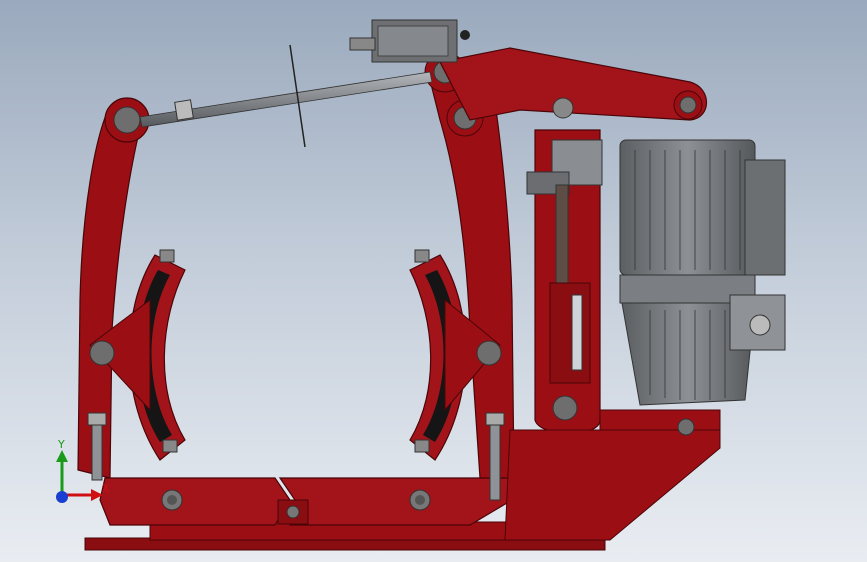 This screenshot has height=562, width=867. What do you see at coordinates (106, 488) in the screenshot?
I see `x-axis-label: X` at bounding box center [106, 488].